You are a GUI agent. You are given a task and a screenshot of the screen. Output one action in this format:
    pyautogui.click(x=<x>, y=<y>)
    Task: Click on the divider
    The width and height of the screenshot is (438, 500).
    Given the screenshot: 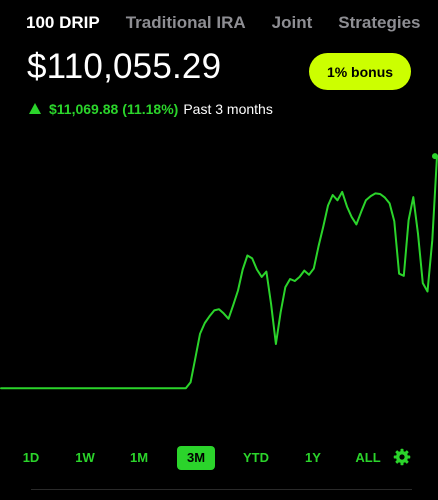 What is the action you would take?
    pyautogui.click(x=221, y=489)
    